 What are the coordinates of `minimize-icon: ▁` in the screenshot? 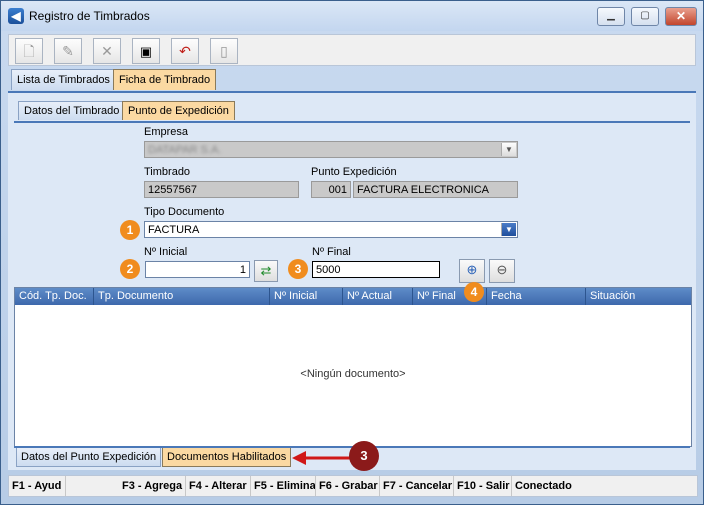 It's located at (611, 15).